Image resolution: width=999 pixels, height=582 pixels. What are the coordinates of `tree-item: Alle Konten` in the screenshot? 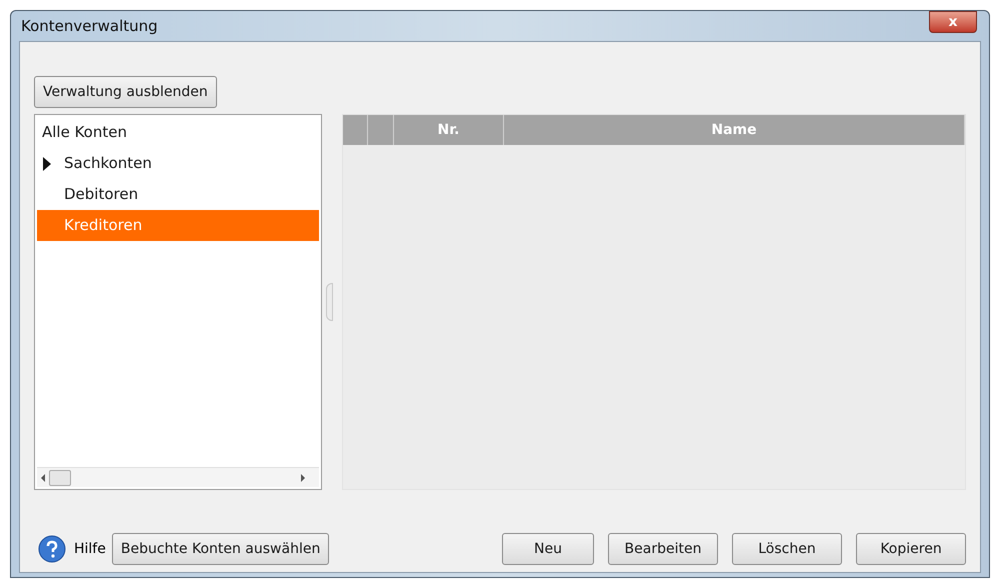 It's located at (178, 132).